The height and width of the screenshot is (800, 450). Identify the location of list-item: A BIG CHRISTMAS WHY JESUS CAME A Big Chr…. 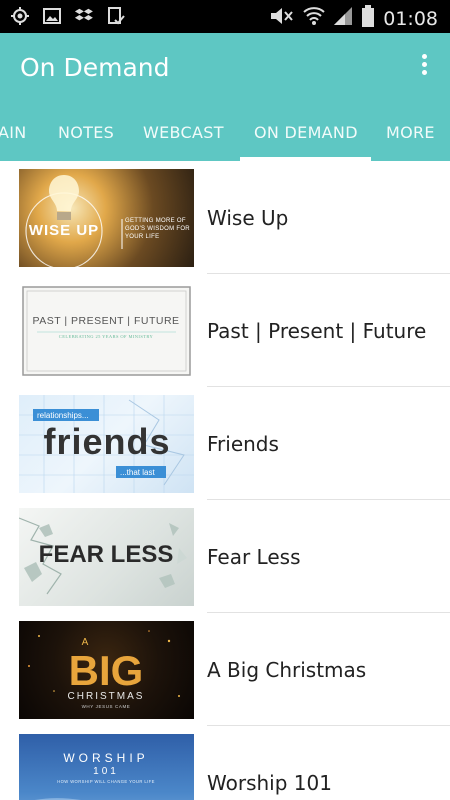
(225, 669).